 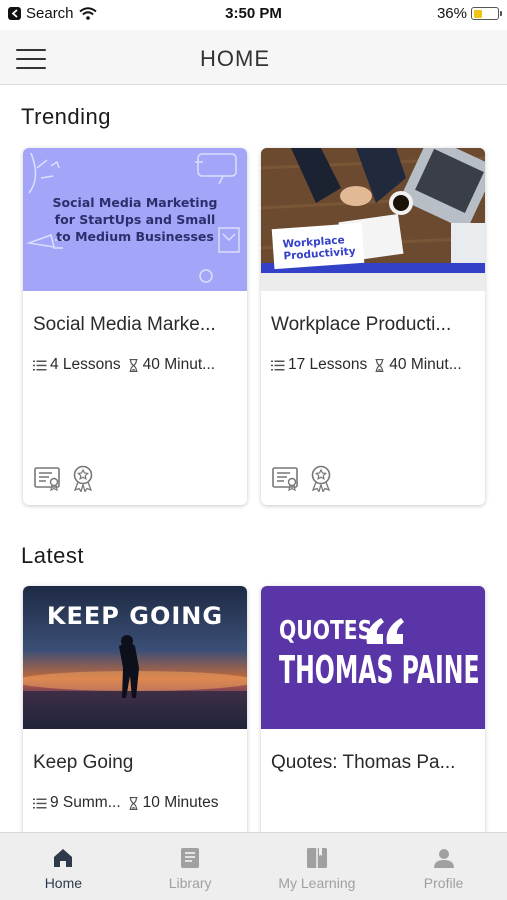 What do you see at coordinates (180, 802) in the screenshot?
I see `course-duration: 10 Minutes` at bounding box center [180, 802].